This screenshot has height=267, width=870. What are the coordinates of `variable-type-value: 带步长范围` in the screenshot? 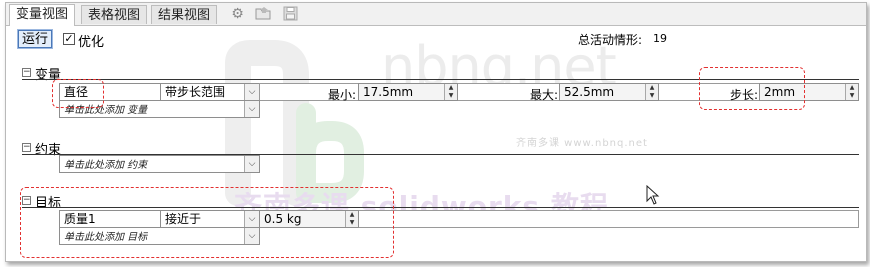 It's located at (195, 92).